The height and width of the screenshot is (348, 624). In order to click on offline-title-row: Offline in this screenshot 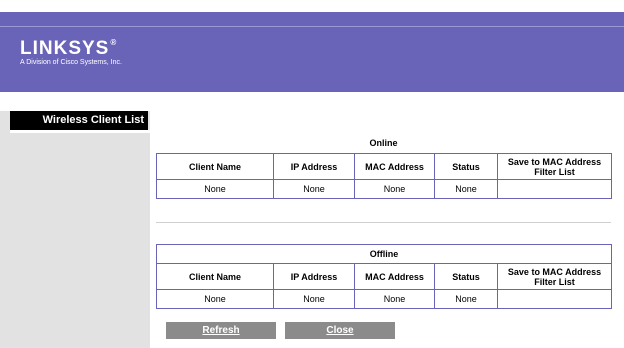, I will do `click(384, 254)`.